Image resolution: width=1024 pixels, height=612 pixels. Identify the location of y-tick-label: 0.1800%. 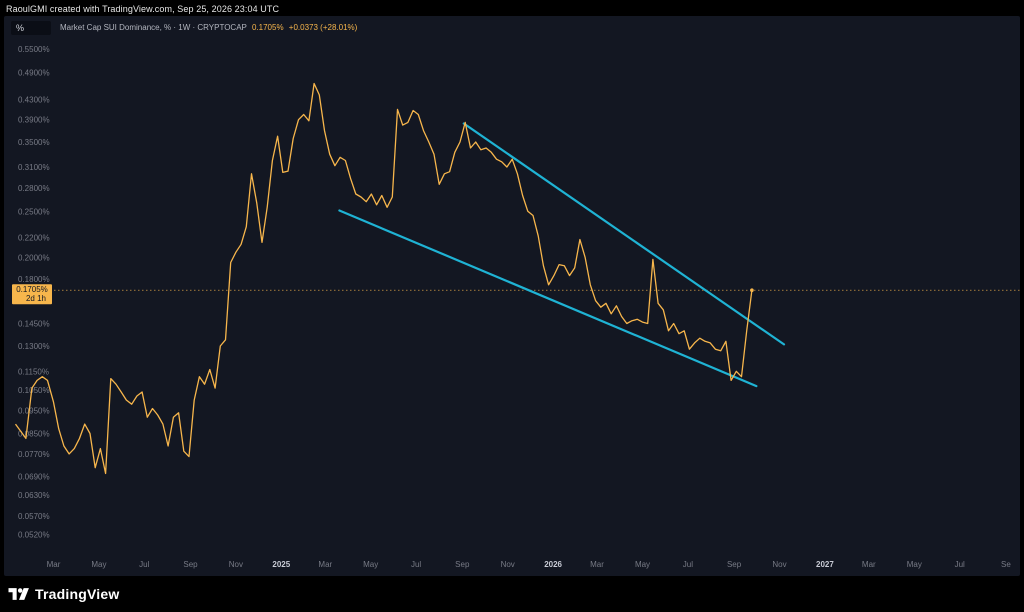
(34, 279).